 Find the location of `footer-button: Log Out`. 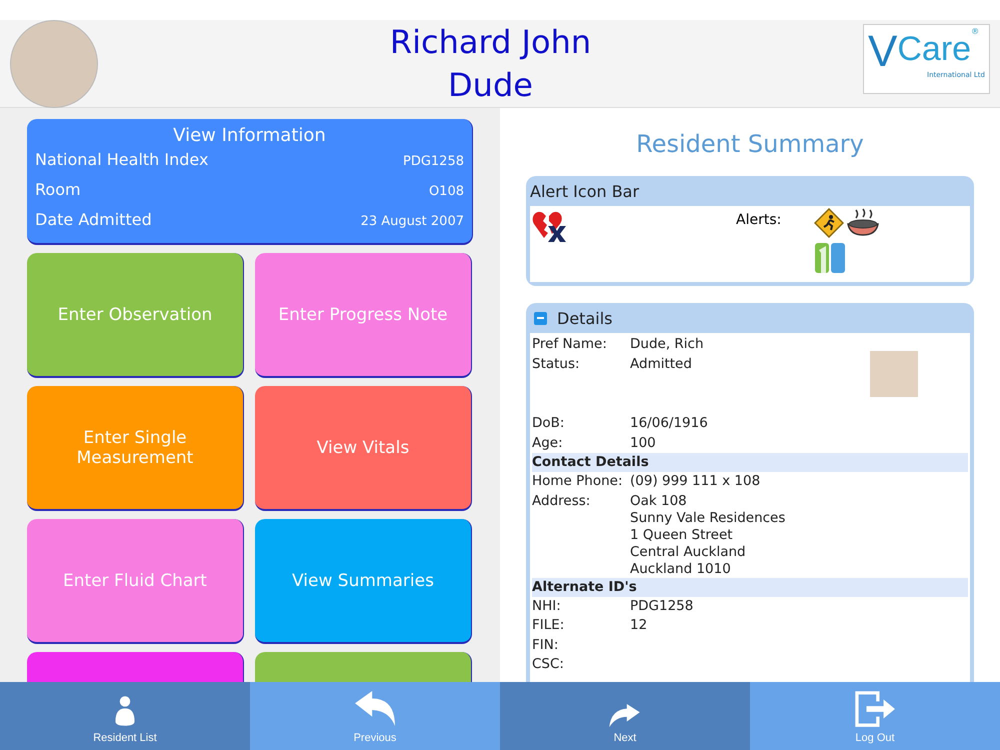

footer-button: Log Out is located at coordinates (875, 716).